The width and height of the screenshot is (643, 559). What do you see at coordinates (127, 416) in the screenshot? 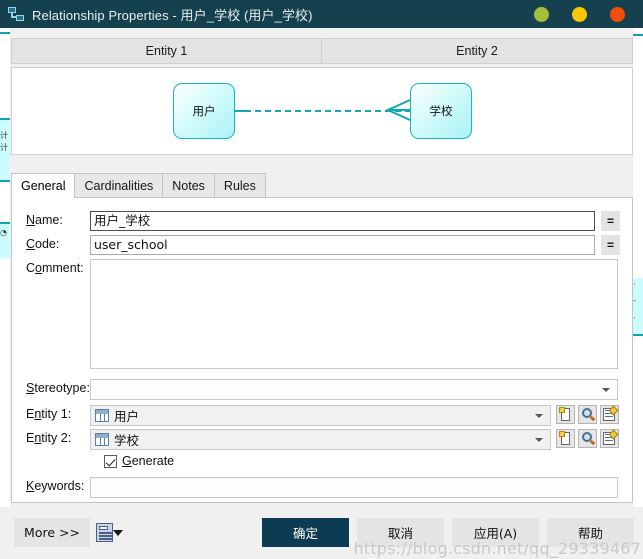
I see `entity1-value: 用户` at bounding box center [127, 416].